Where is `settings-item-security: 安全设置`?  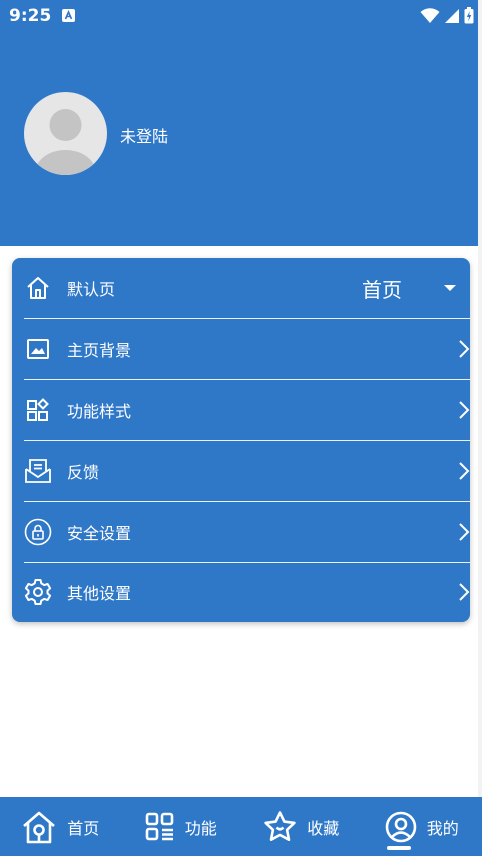 settings-item-security: 安全设置 is located at coordinates (247, 532).